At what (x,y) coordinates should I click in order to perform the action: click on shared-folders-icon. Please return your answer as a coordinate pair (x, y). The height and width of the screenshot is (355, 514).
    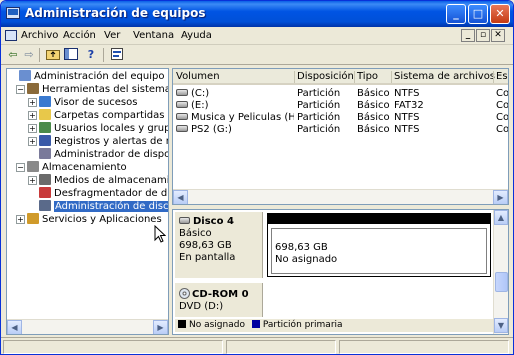
    Looking at the image, I should click on (45, 114).